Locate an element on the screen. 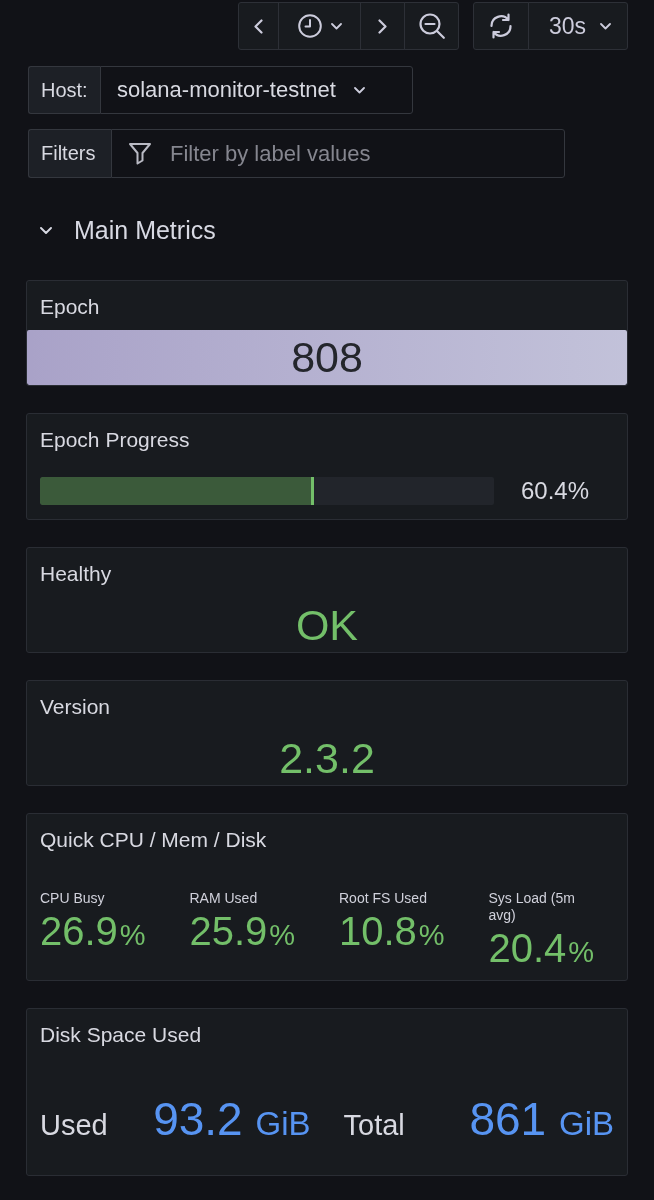  panel-title: Epoch Progress is located at coordinates (115, 439).